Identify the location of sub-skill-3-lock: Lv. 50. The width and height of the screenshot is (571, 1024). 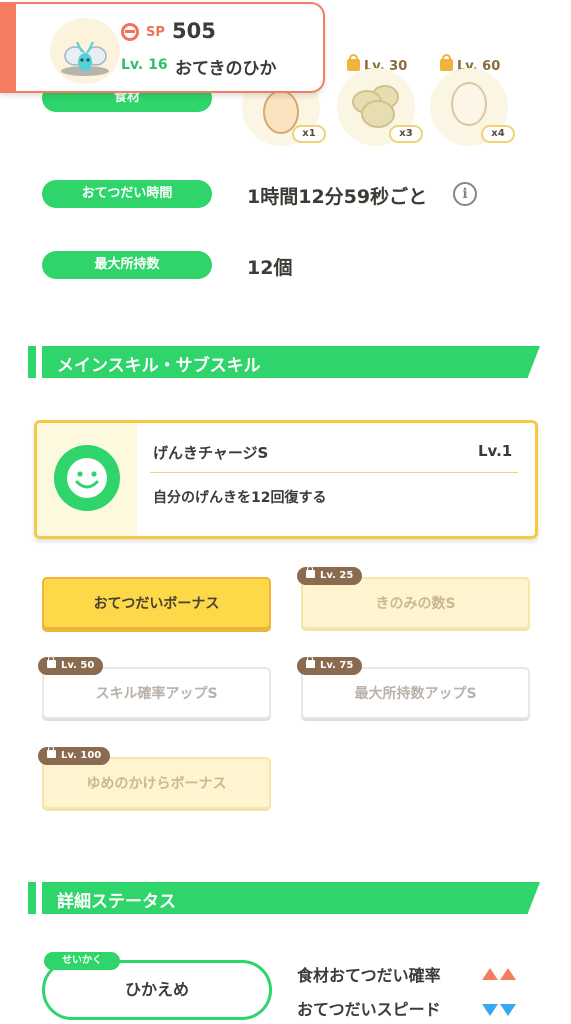
(71, 665).